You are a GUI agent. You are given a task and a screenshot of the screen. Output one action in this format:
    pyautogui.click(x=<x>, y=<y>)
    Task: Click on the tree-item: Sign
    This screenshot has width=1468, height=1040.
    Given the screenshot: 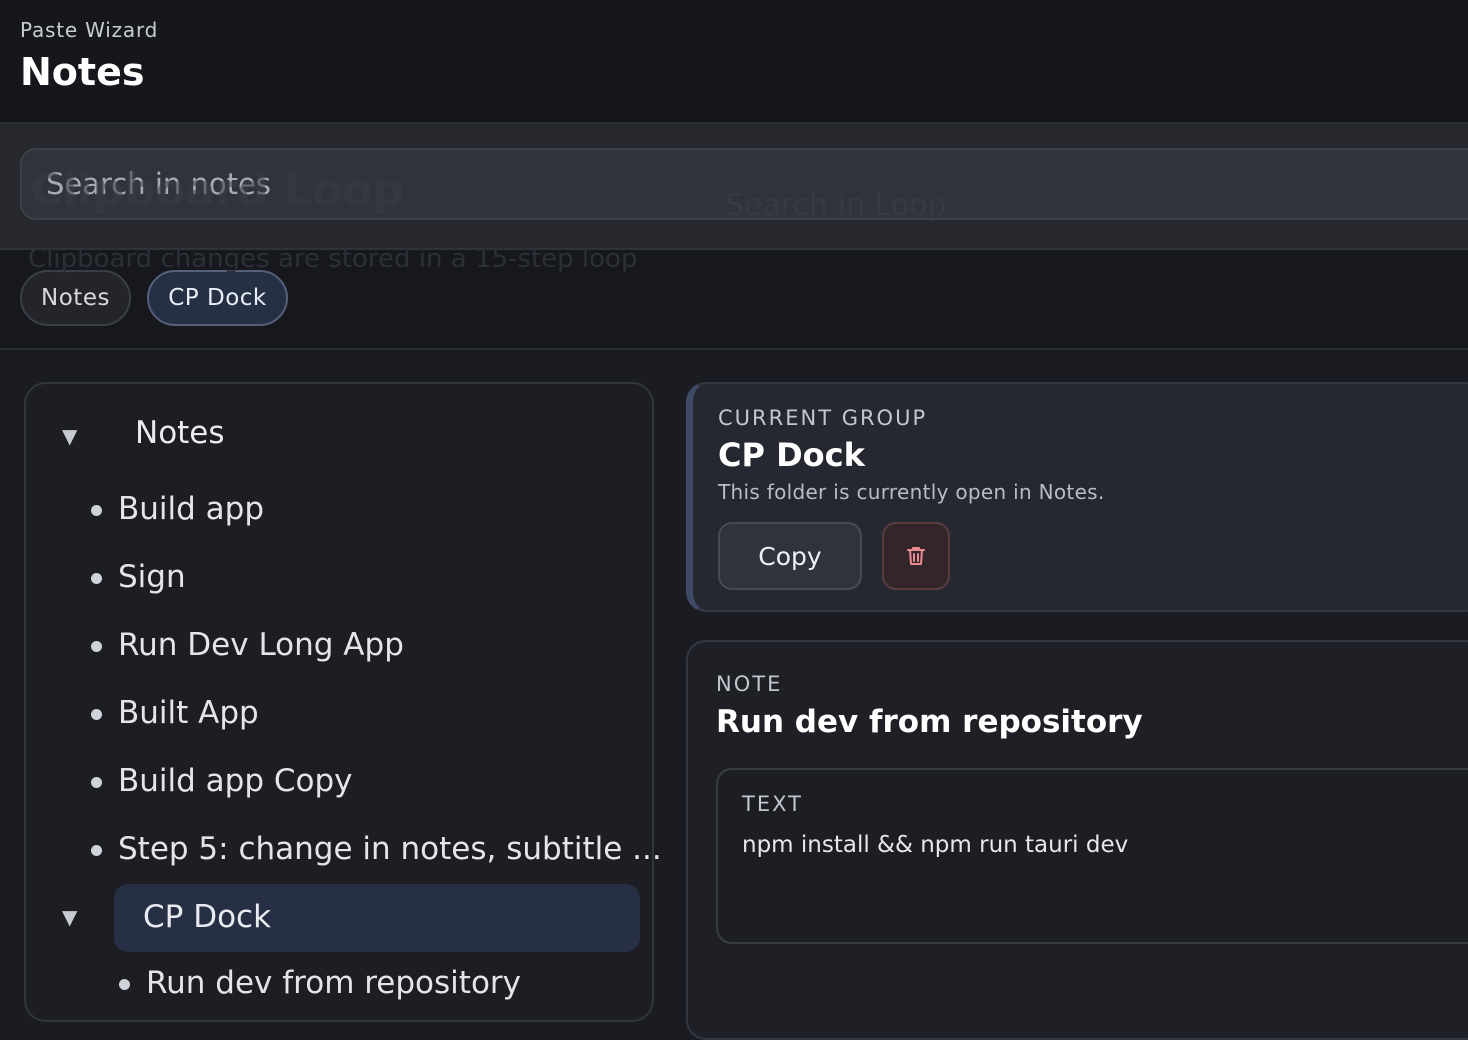 What is the action you would take?
    pyautogui.click(x=152, y=577)
    